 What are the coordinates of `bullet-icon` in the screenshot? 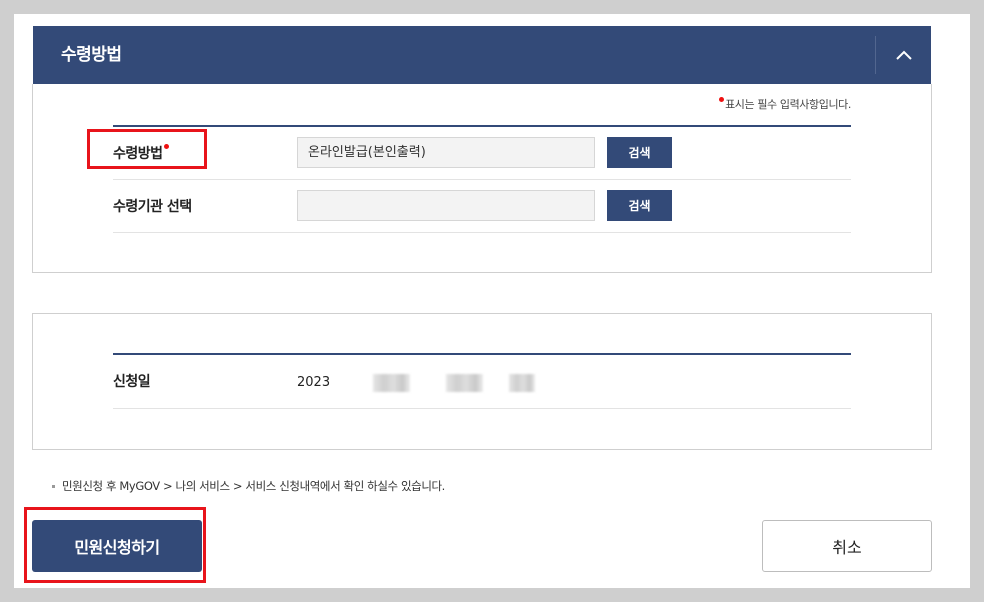 It's located at (53, 486).